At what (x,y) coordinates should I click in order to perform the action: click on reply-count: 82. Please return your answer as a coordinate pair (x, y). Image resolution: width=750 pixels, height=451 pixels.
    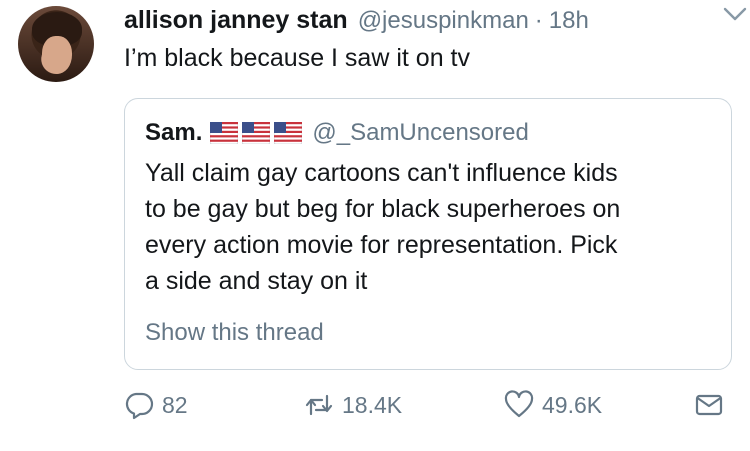
    Looking at the image, I should click on (175, 404).